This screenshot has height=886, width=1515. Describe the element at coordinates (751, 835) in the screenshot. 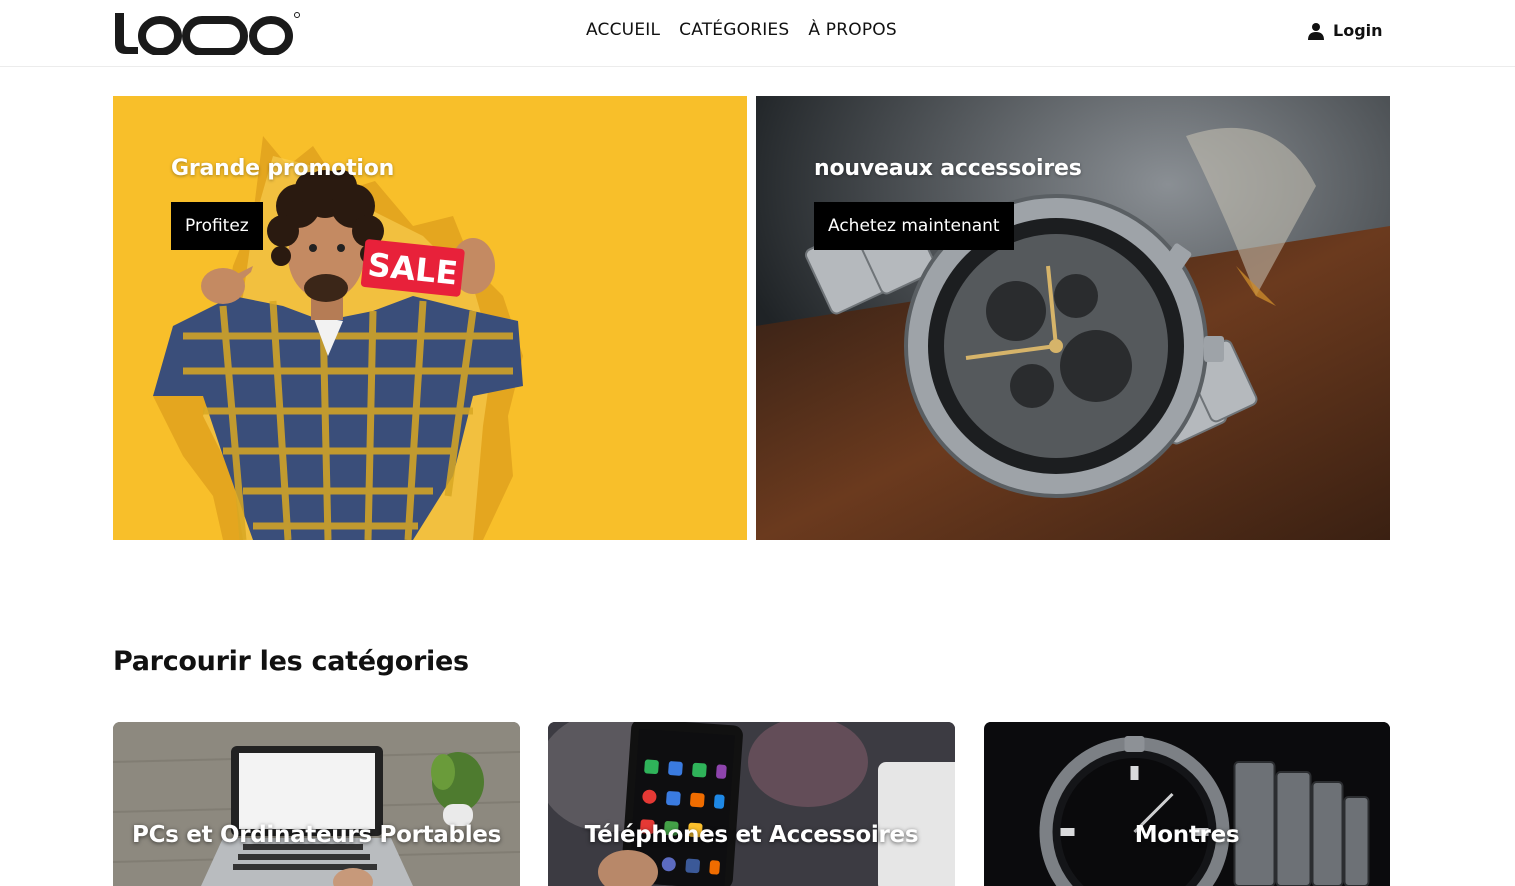

I see `category-label-phones: Téléphones et Accessoires` at that location.